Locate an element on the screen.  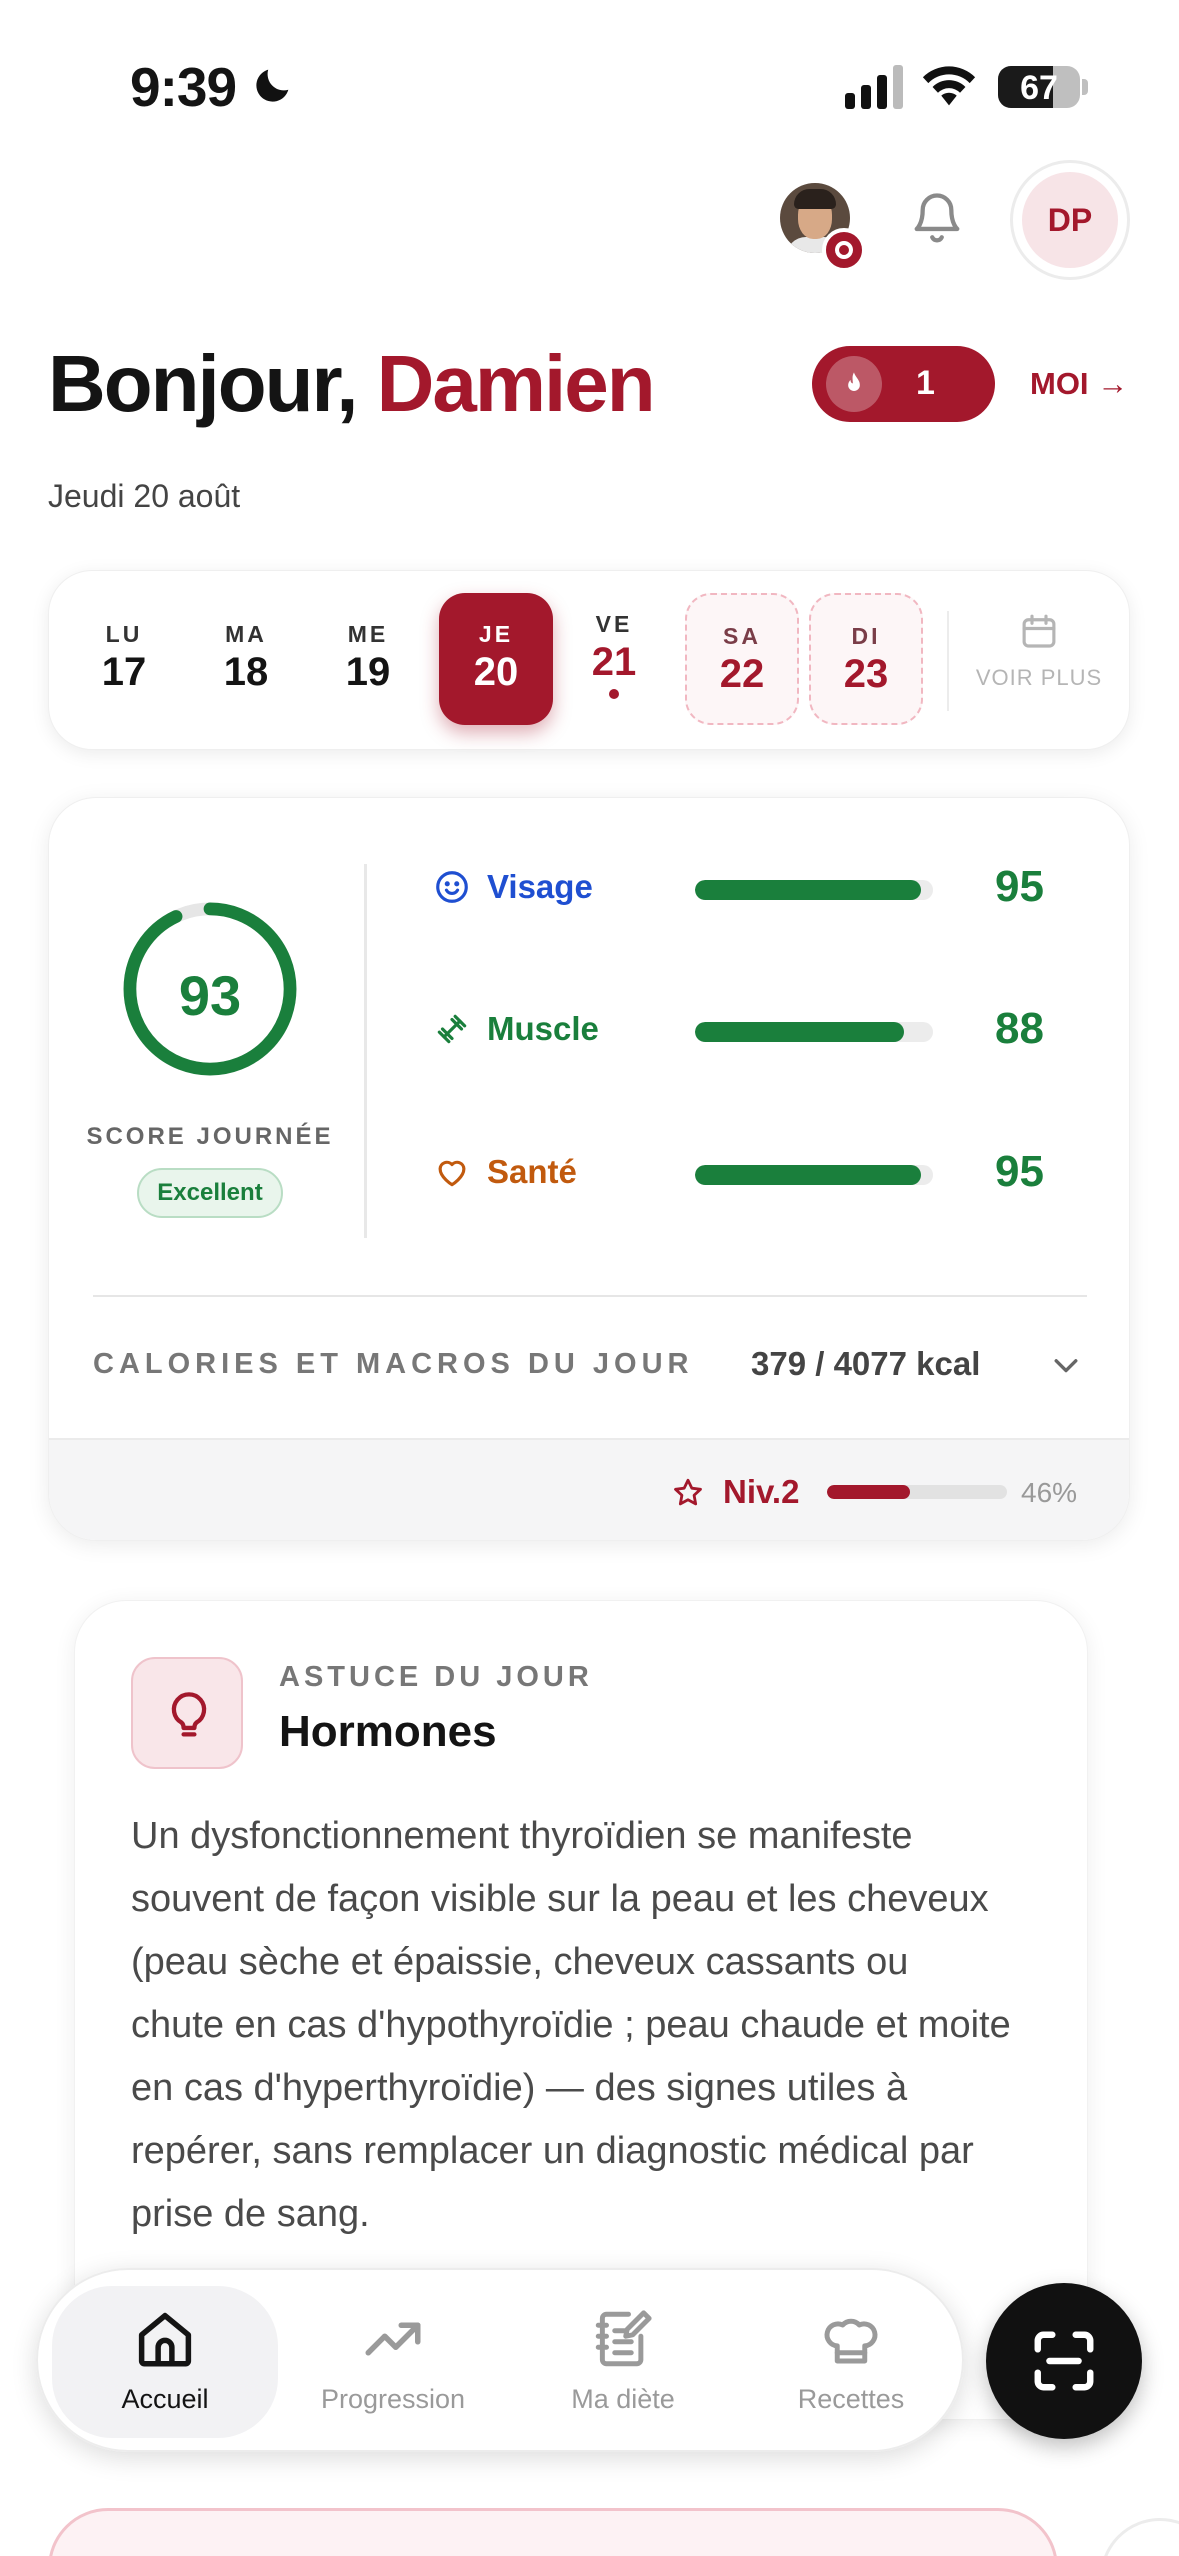
greeting-name: Damien is located at coordinates (516, 383).